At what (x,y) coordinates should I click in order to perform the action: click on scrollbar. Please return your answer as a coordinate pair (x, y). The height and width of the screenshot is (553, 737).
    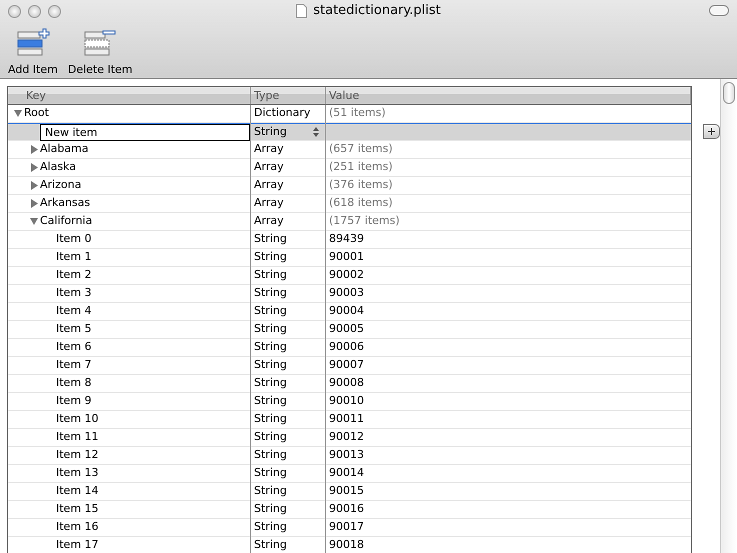
    Looking at the image, I should click on (728, 316).